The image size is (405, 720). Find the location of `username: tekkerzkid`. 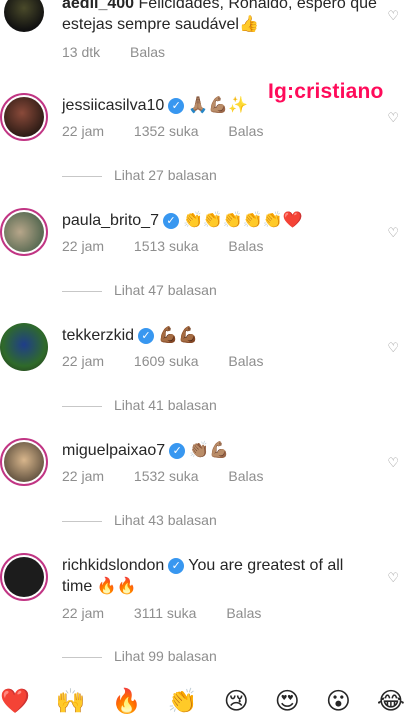

username: tekkerzkid is located at coordinates (98, 335).